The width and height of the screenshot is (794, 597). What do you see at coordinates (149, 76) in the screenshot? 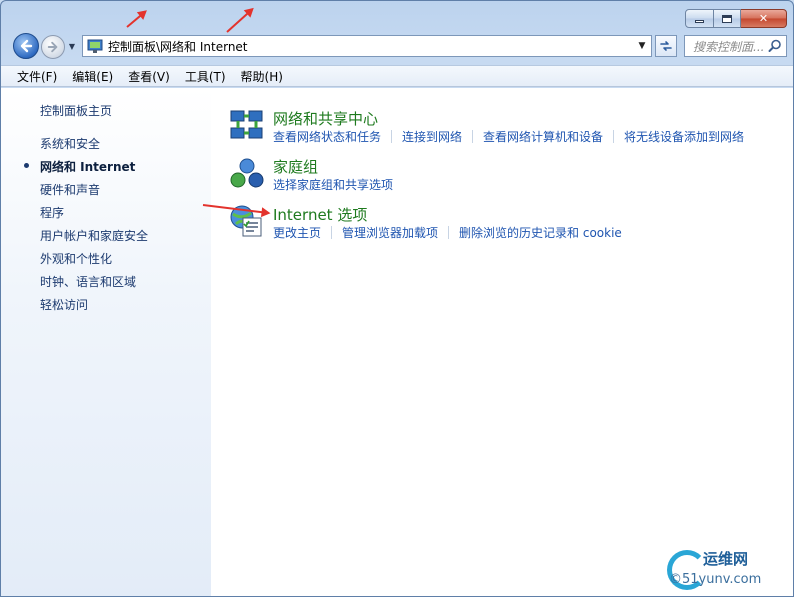
I see `menu-view: 查看(V)` at bounding box center [149, 76].